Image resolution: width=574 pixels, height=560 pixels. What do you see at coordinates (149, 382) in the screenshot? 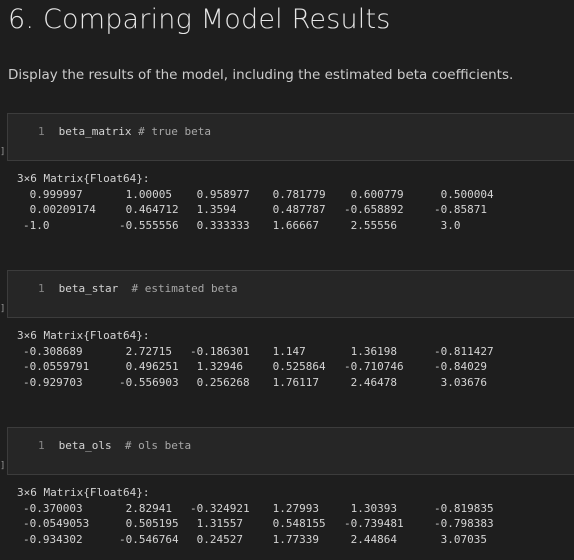
I see `matrix-cell: -0.556903` at bounding box center [149, 382].